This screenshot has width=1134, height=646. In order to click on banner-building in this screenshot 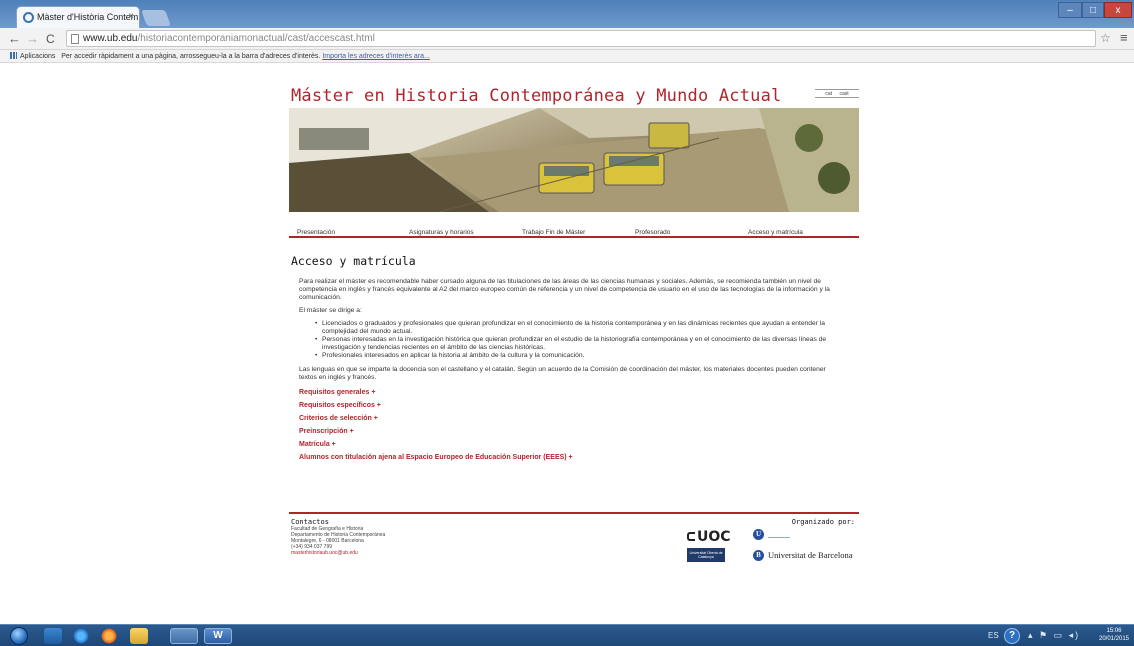, I will do `click(334, 139)`.